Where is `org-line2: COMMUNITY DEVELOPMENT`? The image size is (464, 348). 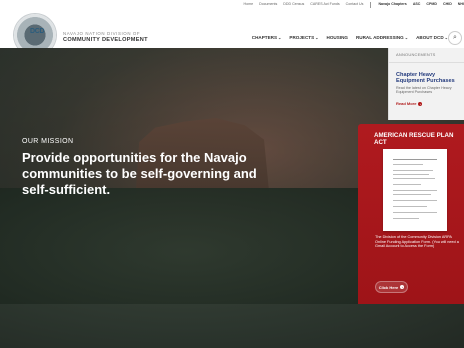
org-line2: COMMUNITY DEVELOPMENT is located at coordinates (105, 40).